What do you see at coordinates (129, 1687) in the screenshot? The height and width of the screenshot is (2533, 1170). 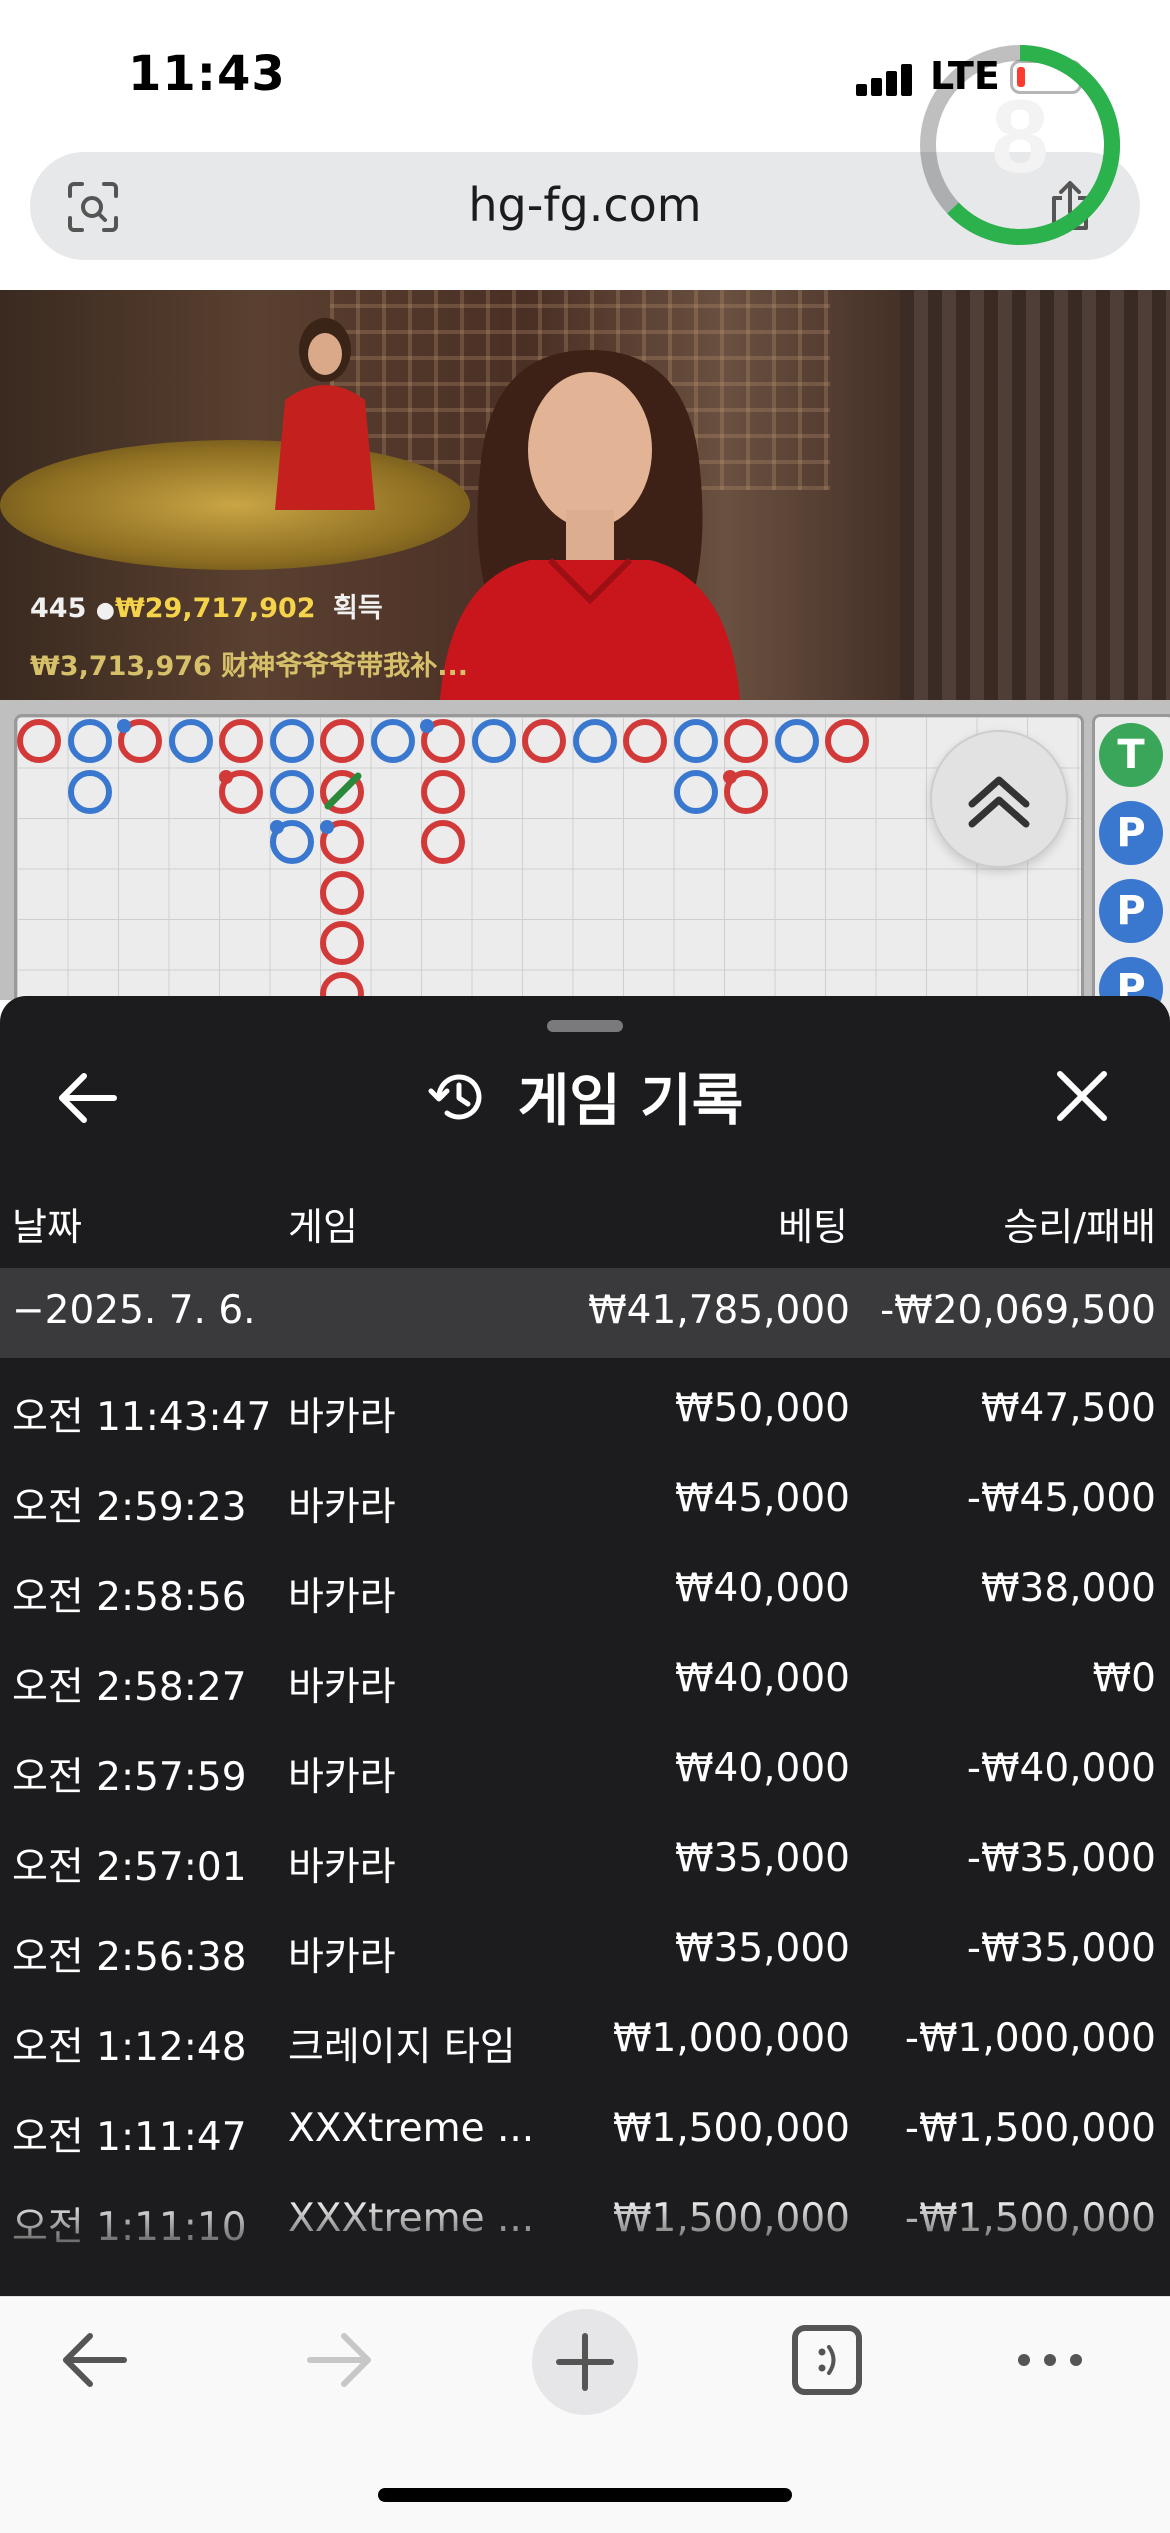 I see `row-time: 오전 2:58:27` at bounding box center [129, 1687].